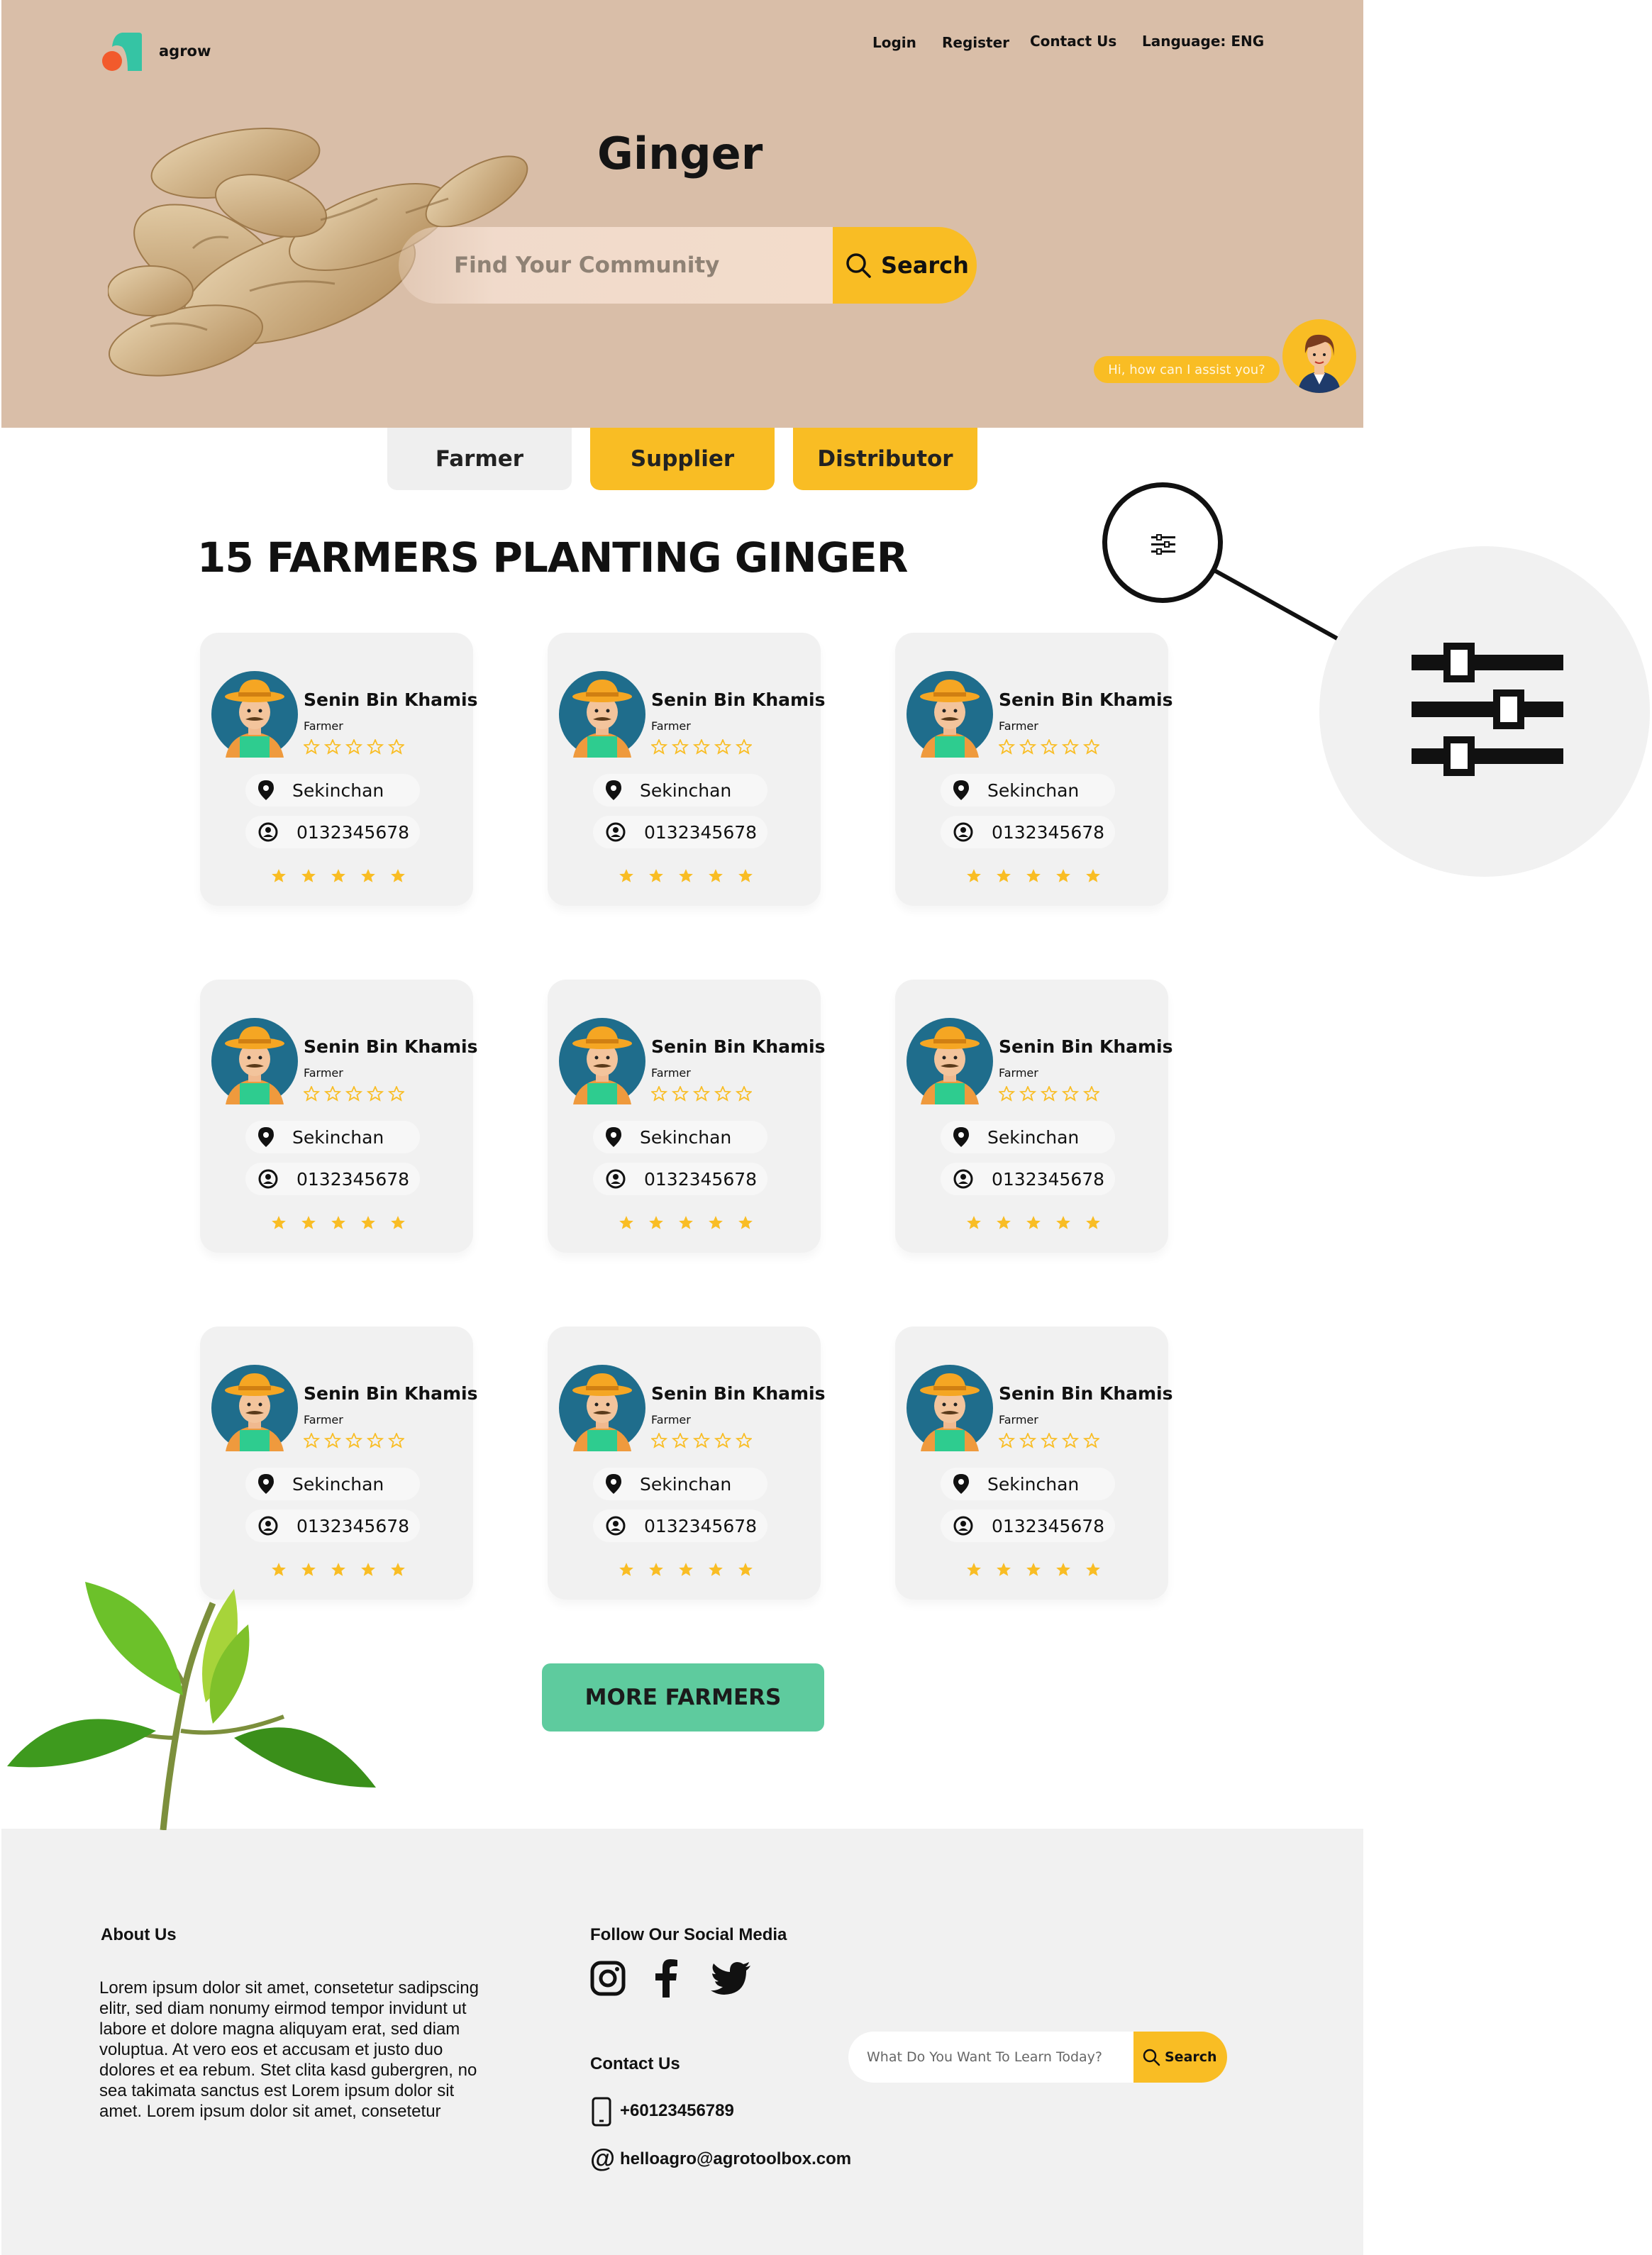 The image size is (1652, 2255). What do you see at coordinates (682, 459) in the screenshot?
I see `tab-supplier: Supplier` at bounding box center [682, 459].